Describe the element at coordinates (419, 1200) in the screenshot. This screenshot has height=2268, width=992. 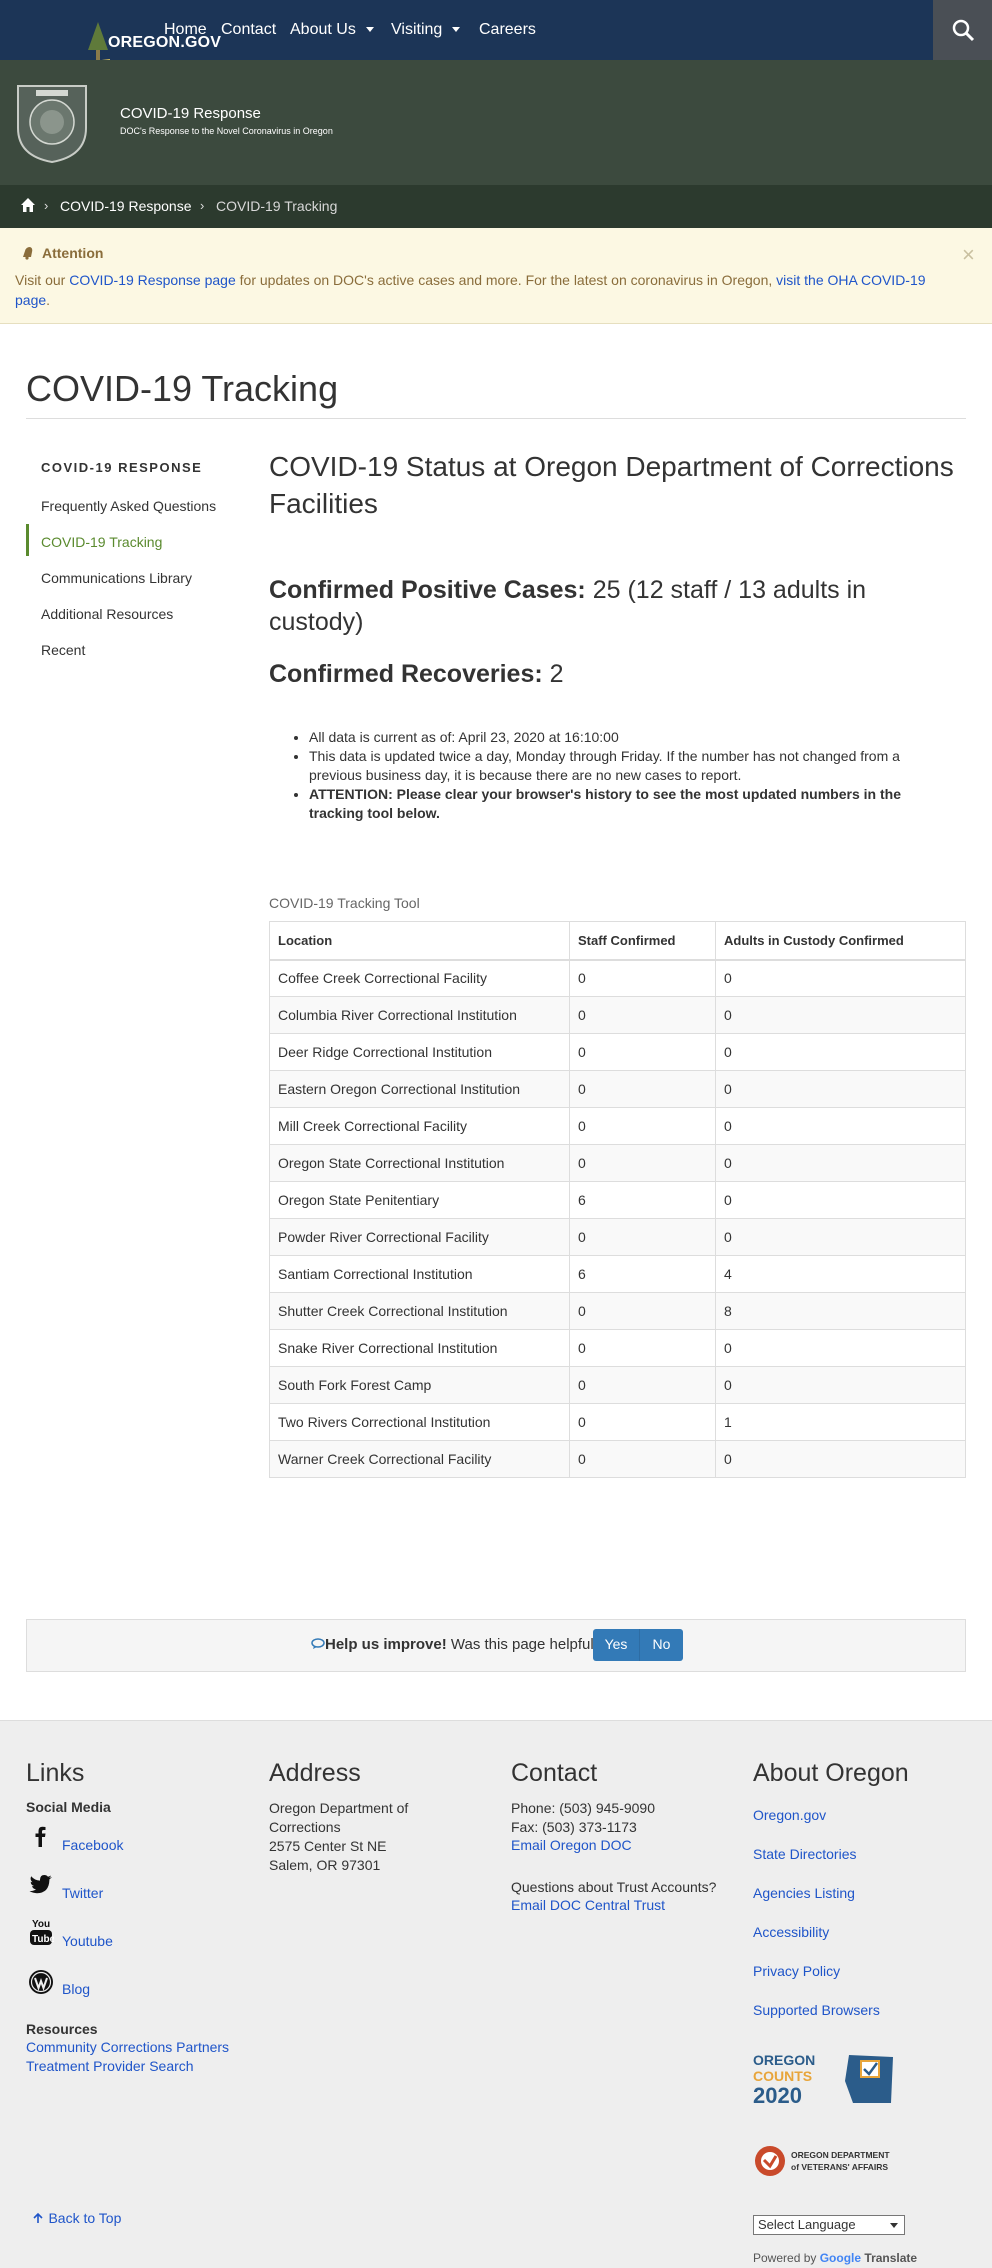
I see `cell-location: Oregon State Penitentiary` at that location.